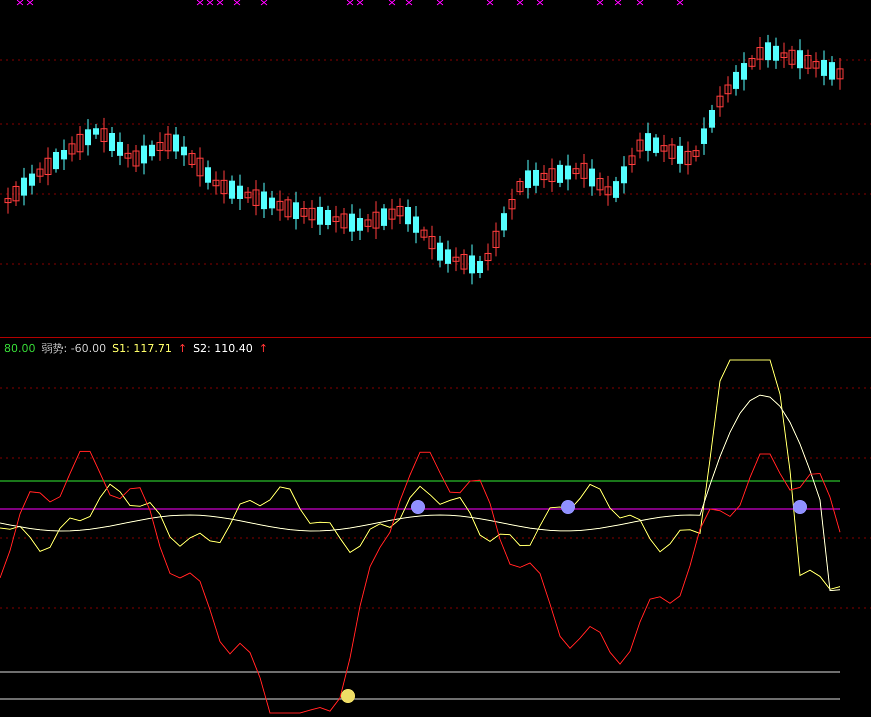 The height and width of the screenshot is (717, 871). What do you see at coordinates (20, 348) in the screenshot?
I see `legend-value: 80.00` at bounding box center [20, 348].